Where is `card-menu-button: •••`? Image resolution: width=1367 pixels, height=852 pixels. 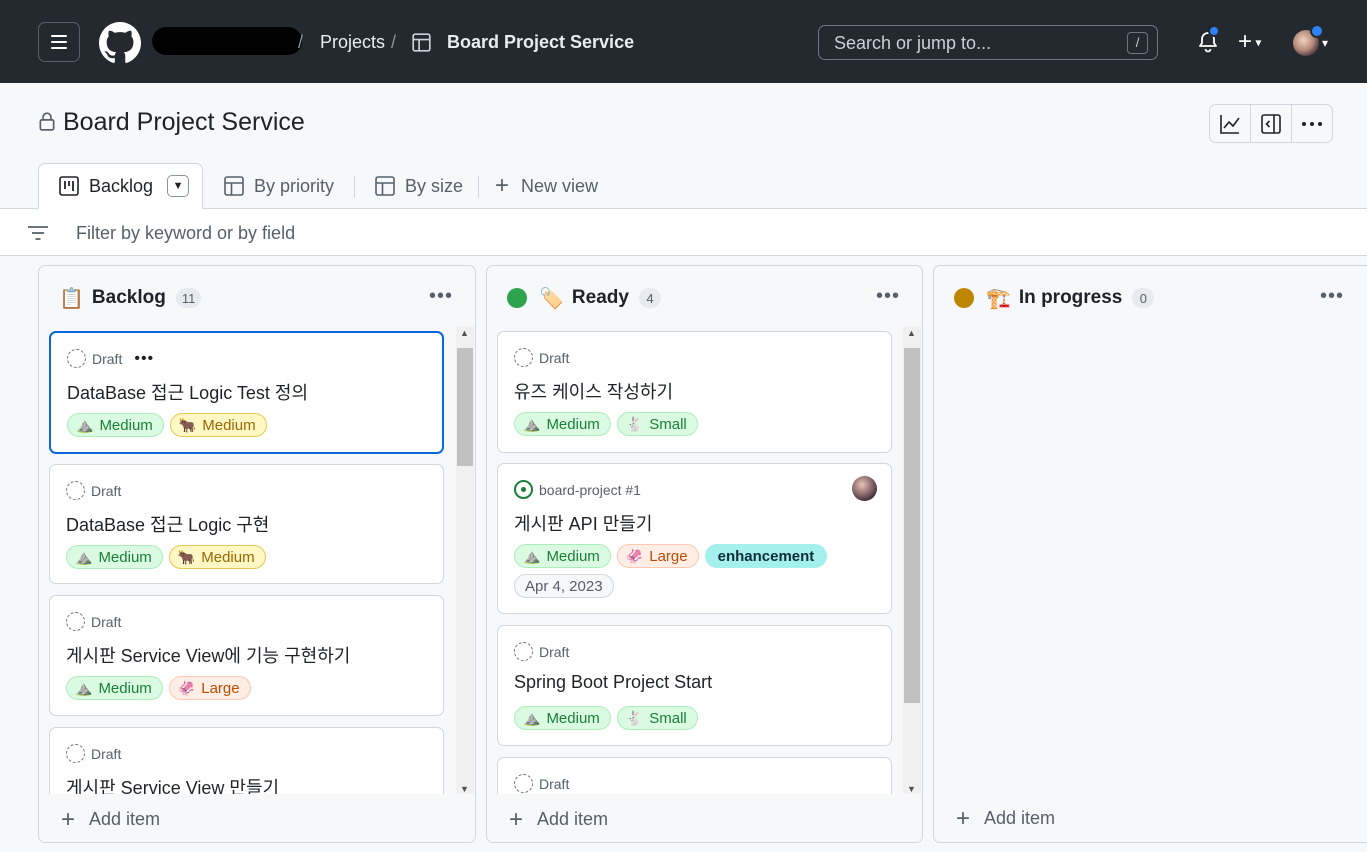
card-menu-button: ••• is located at coordinates (144, 359).